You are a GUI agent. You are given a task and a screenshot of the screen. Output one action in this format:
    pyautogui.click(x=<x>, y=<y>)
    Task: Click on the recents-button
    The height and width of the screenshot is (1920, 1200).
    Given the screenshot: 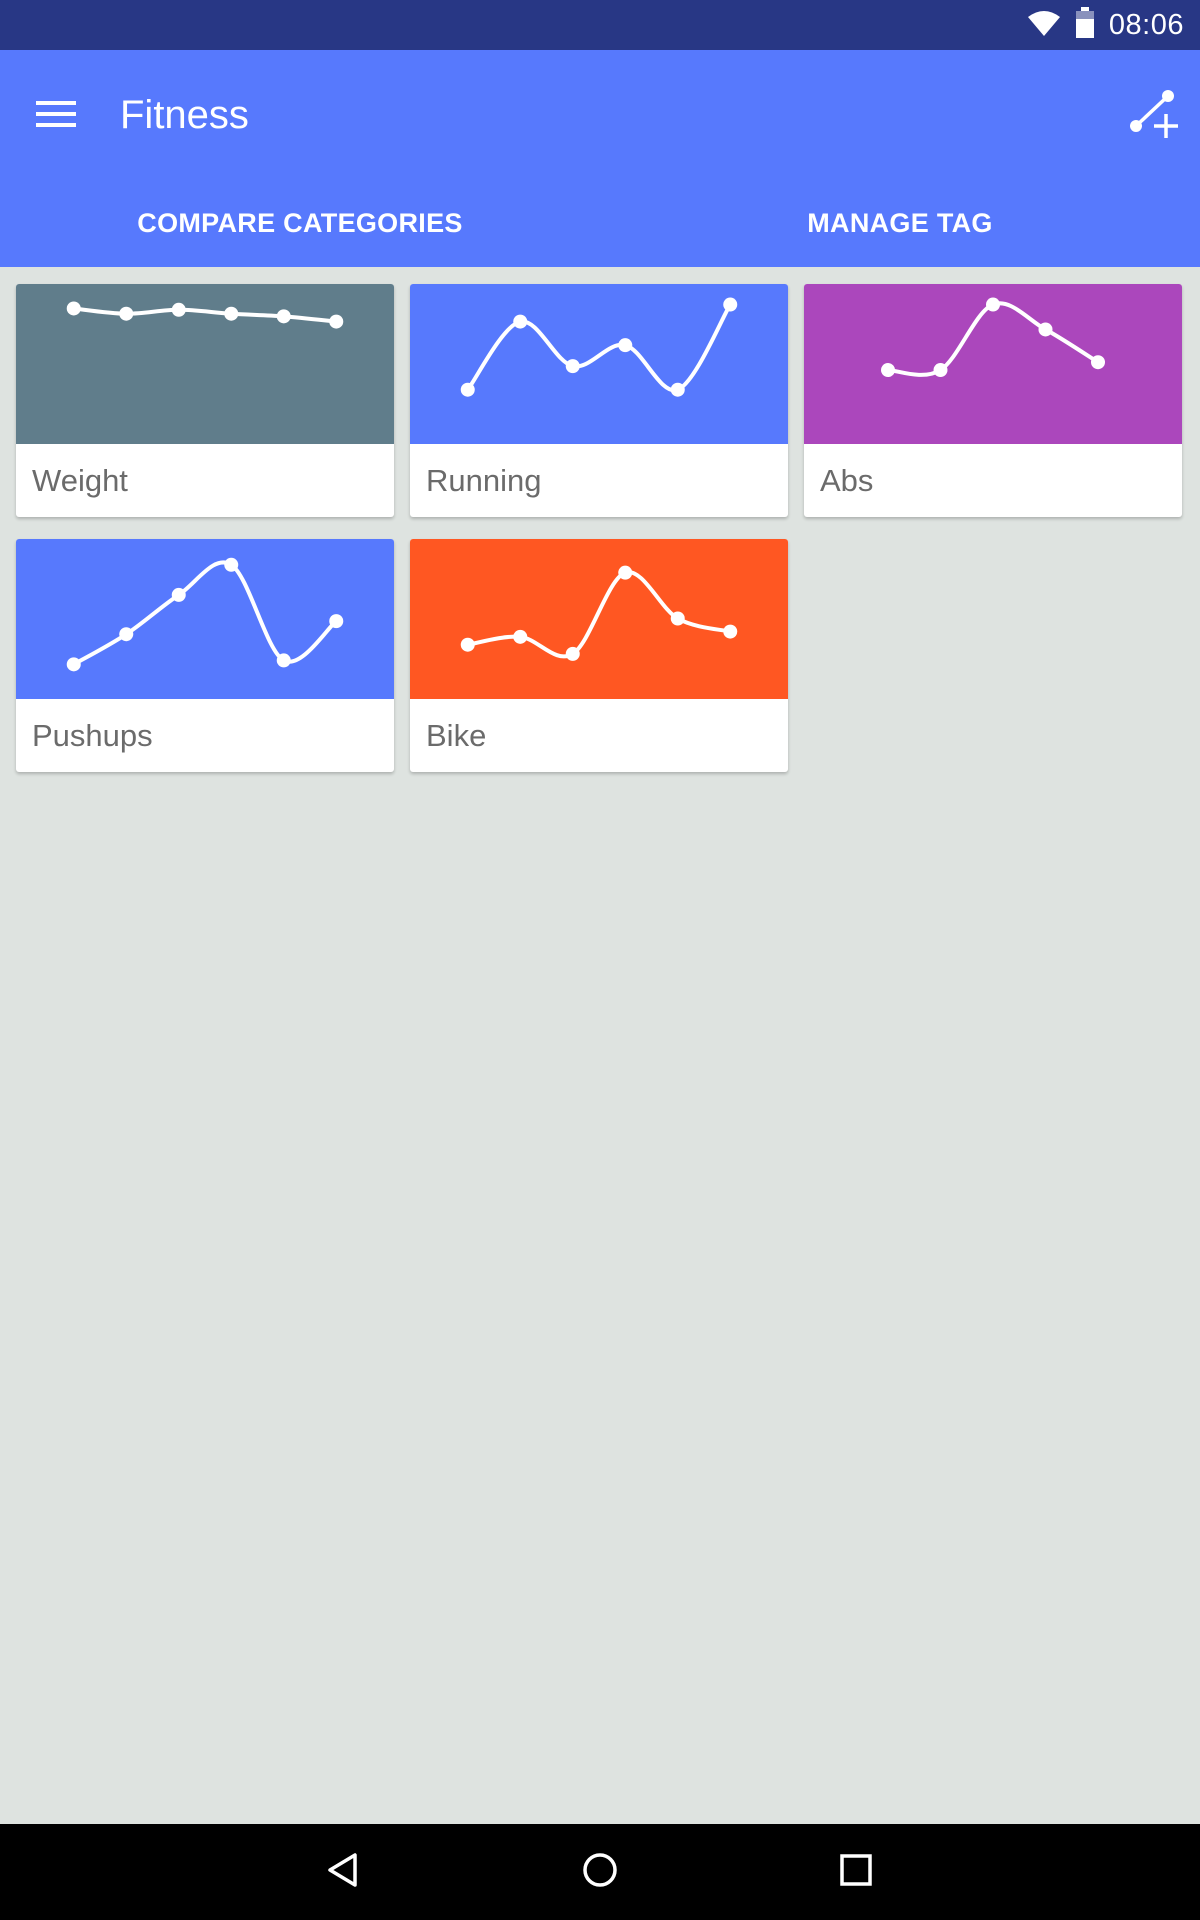 What is the action you would take?
    pyautogui.click(x=856, y=1872)
    